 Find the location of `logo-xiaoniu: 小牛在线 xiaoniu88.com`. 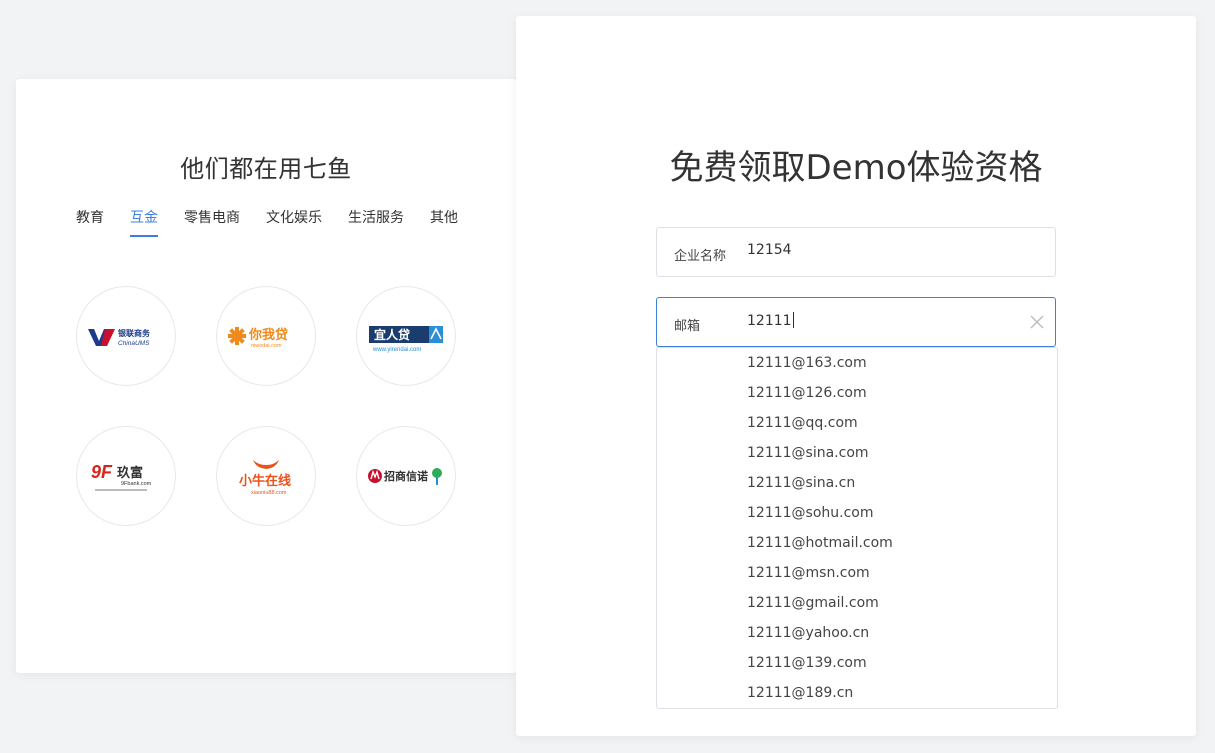

logo-xiaoniu: 小牛在线 xiaoniu88.com is located at coordinates (266, 476).